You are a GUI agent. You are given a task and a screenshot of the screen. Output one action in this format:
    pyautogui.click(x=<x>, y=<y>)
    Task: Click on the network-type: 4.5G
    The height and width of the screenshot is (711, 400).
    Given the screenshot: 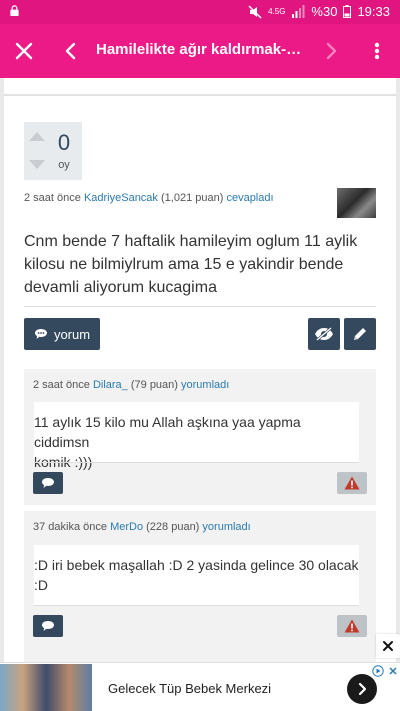 What is the action you would take?
    pyautogui.click(x=277, y=11)
    